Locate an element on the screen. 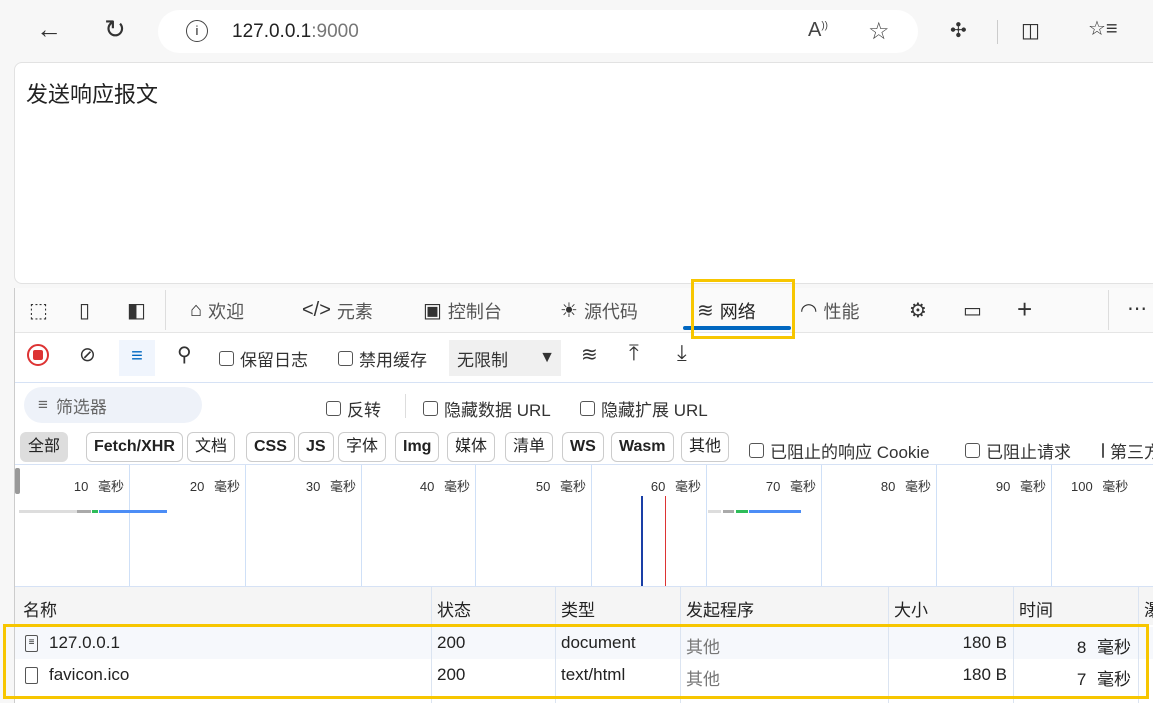 The height and width of the screenshot is (703, 1153). import-har-icon: ⤒ is located at coordinates (634, 353).